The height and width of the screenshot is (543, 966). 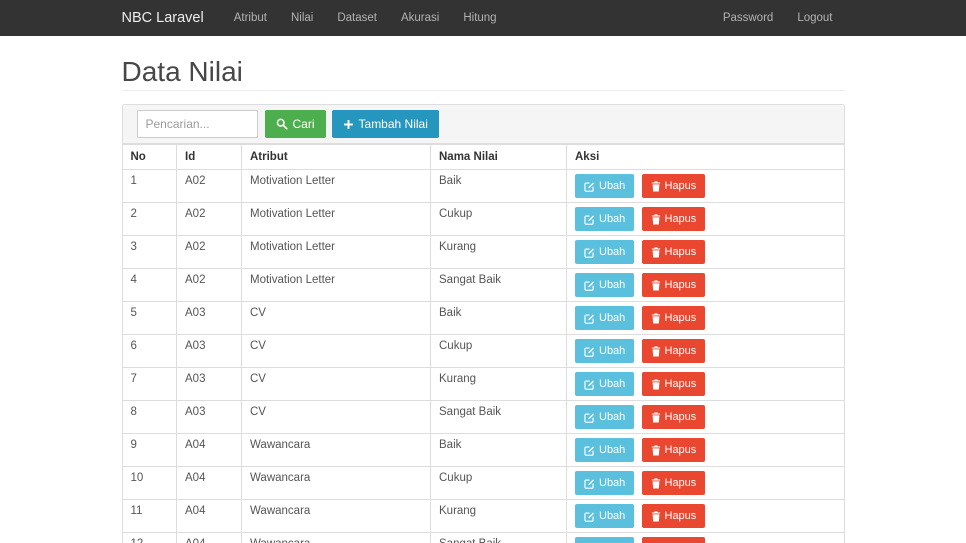 I want to click on table-row: 4 A02 Motivation Letter Sangat Baik Ubah, so click(x=483, y=285).